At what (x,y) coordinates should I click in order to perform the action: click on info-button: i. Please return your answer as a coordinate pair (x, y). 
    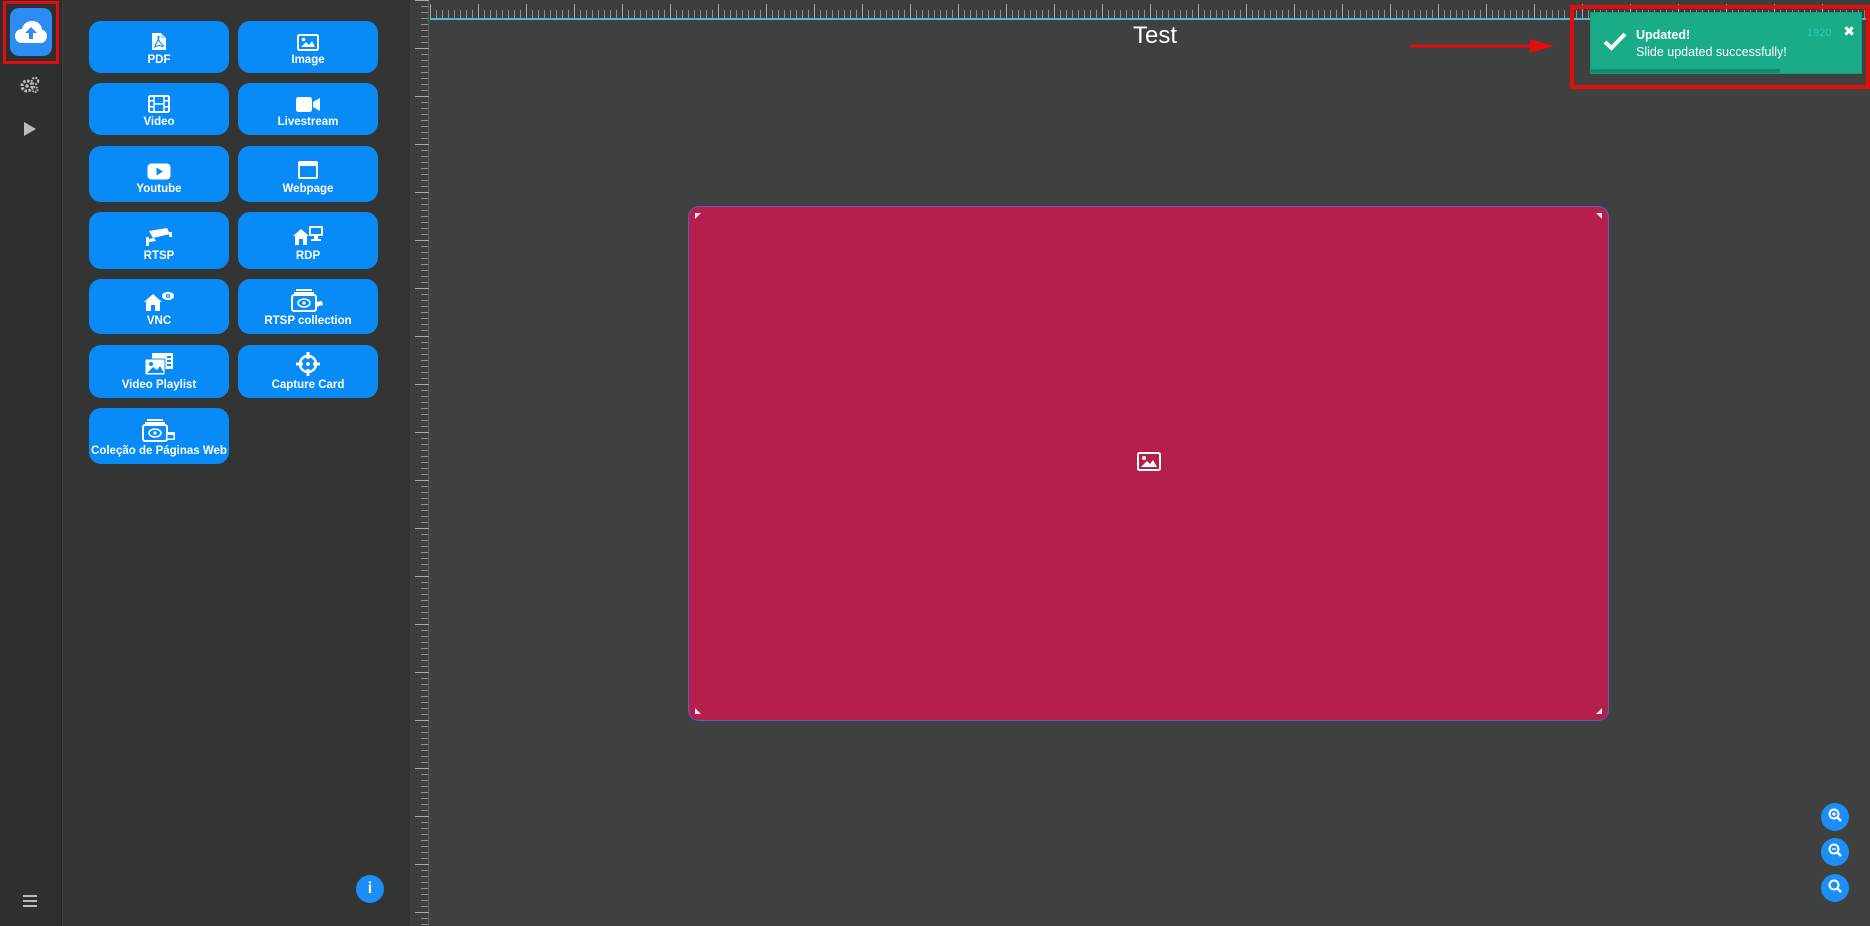
    Looking at the image, I should click on (370, 889).